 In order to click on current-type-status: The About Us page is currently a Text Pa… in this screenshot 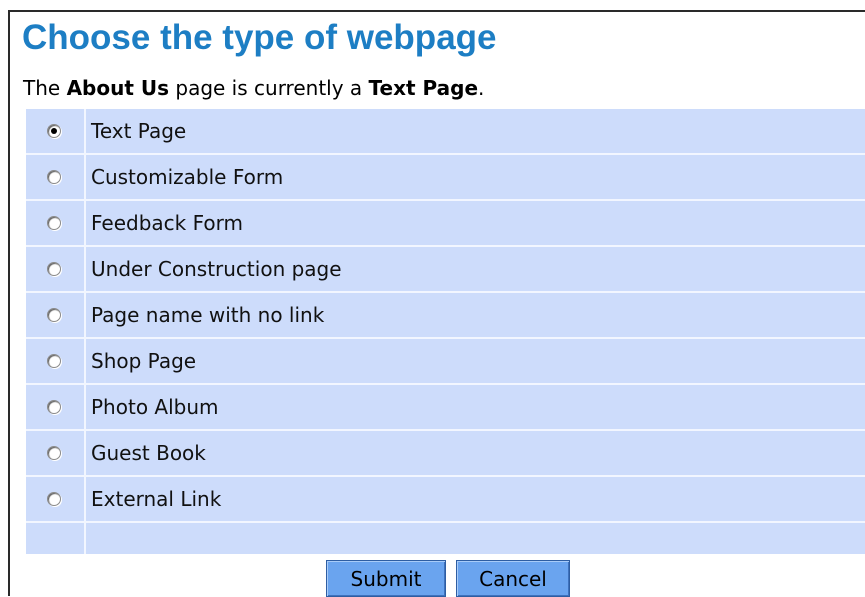, I will do `click(253, 88)`.